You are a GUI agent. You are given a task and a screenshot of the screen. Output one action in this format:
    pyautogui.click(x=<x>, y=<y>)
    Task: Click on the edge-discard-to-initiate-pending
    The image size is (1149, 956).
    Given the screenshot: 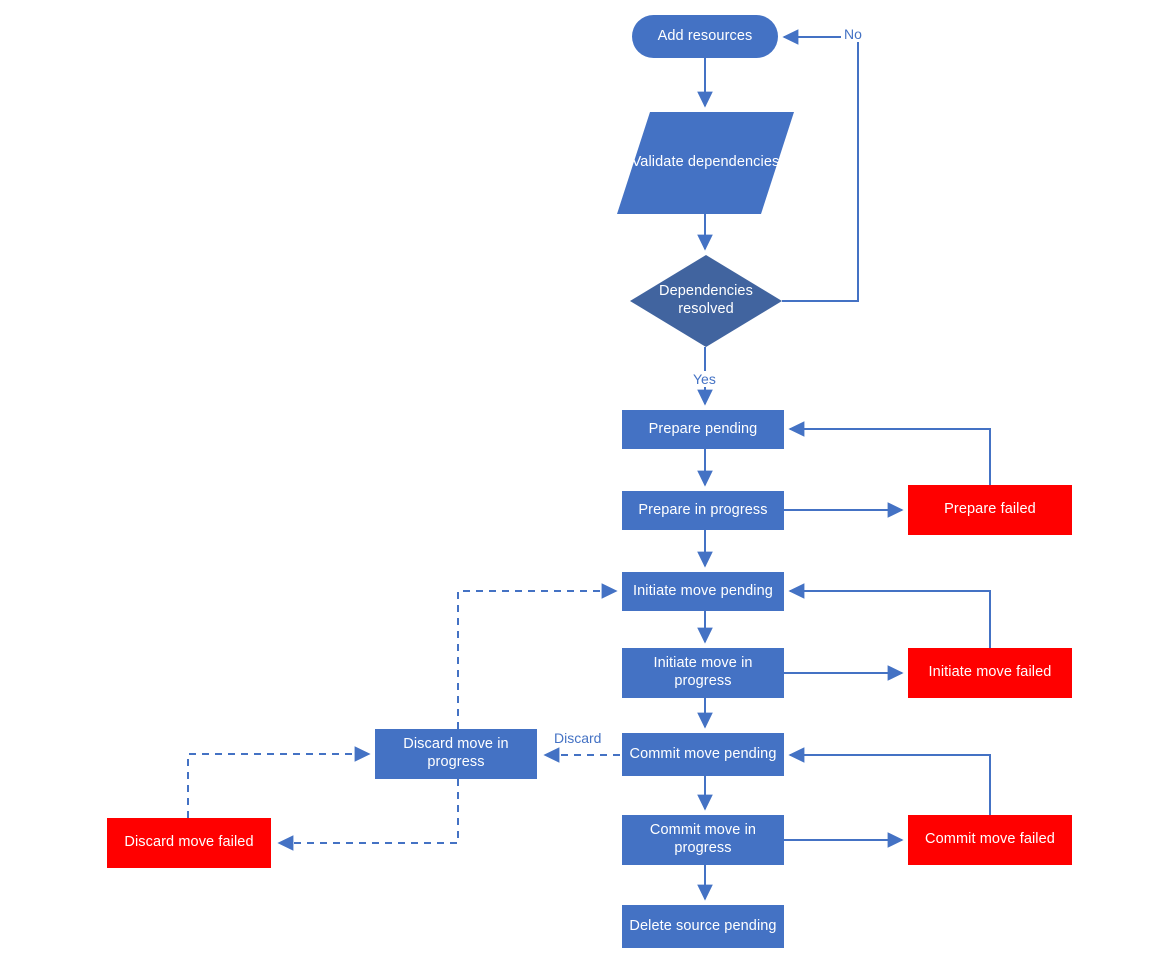 What is the action you would take?
    pyautogui.click(x=537, y=656)
    